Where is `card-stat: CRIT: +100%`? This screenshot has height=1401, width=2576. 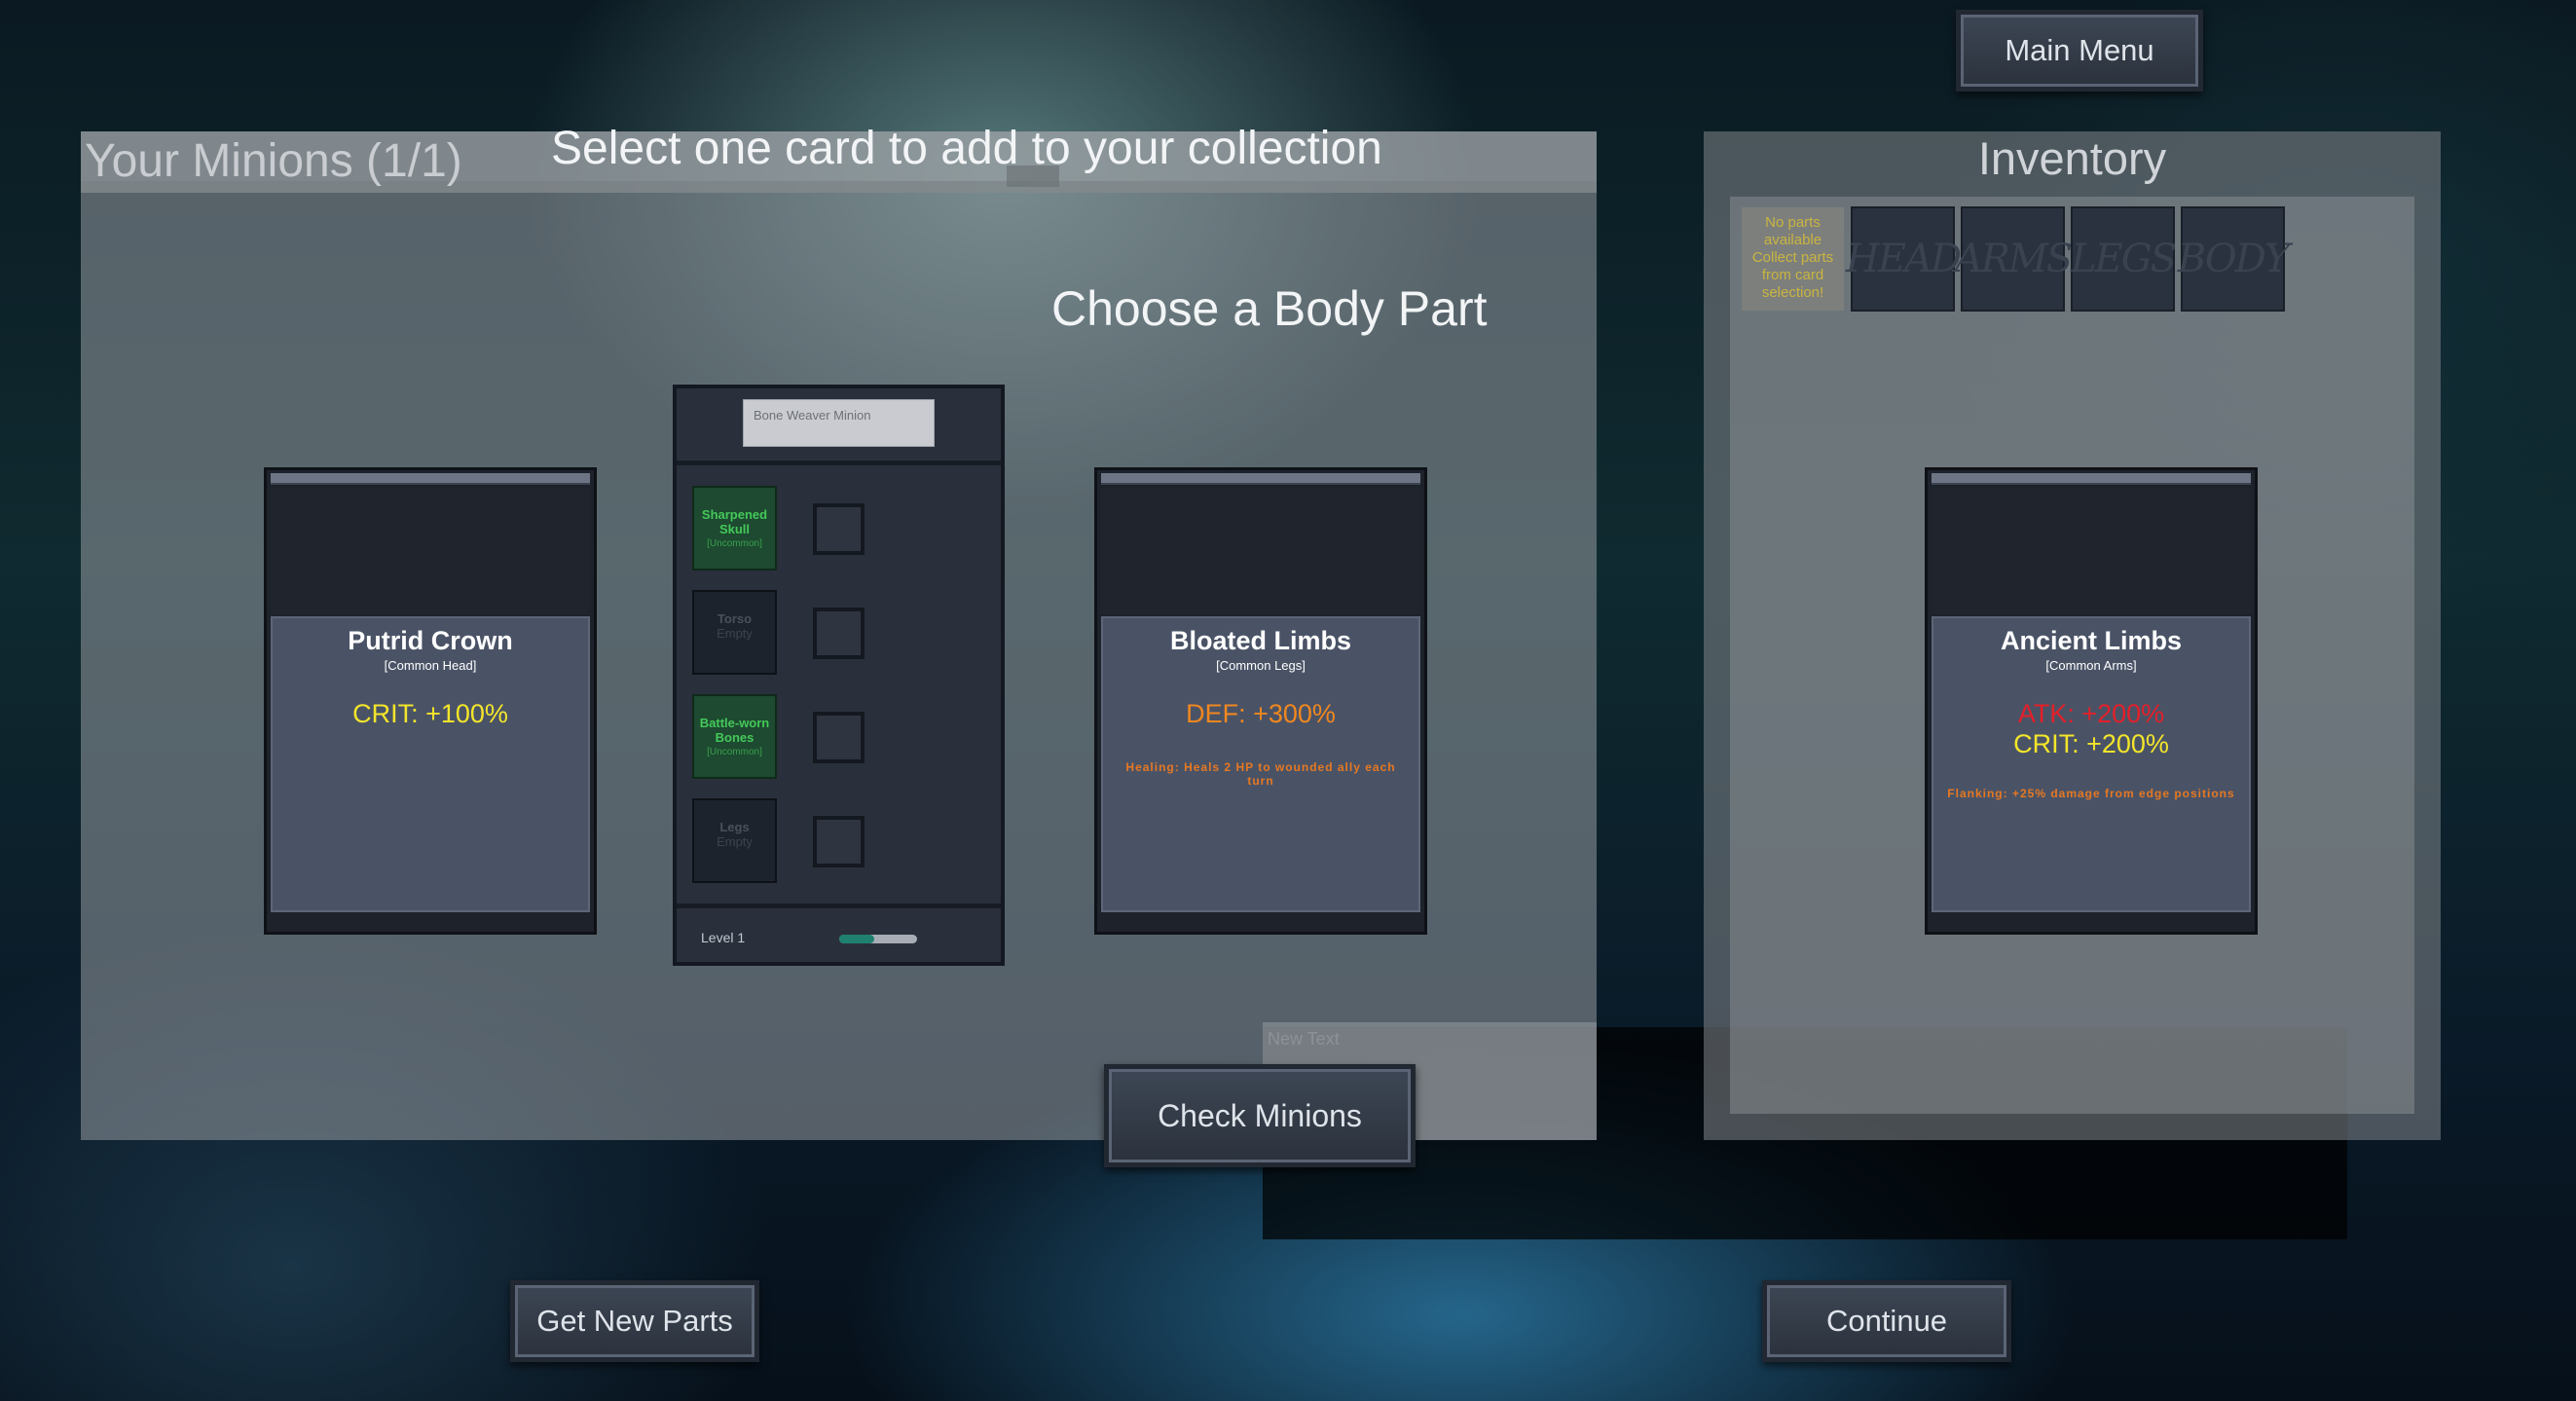
card-stat: CRIT: +100% is located at coordinates (430, 713).